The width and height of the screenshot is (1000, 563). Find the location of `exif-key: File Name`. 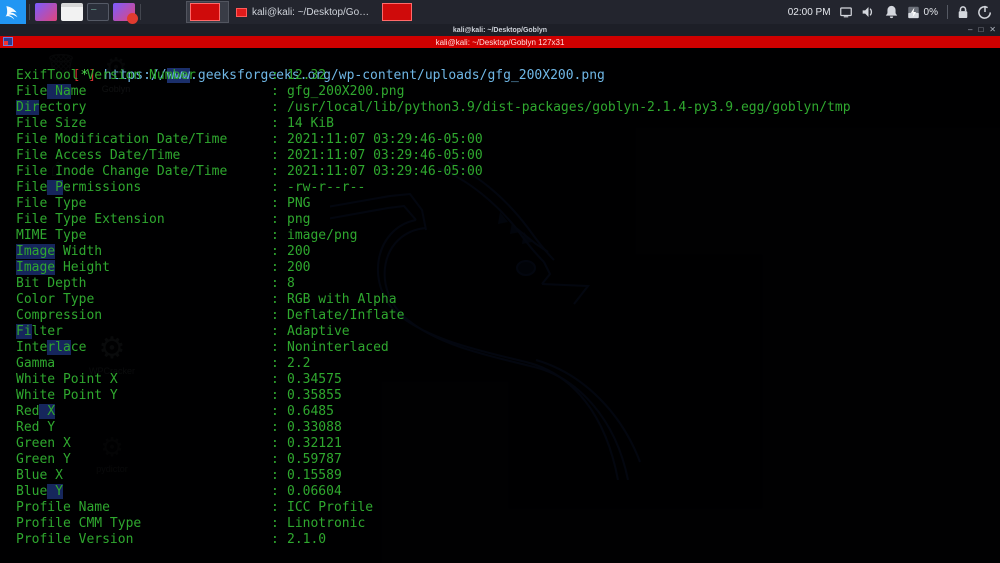

exif-key: File Name is located at coordinates (51, 91).